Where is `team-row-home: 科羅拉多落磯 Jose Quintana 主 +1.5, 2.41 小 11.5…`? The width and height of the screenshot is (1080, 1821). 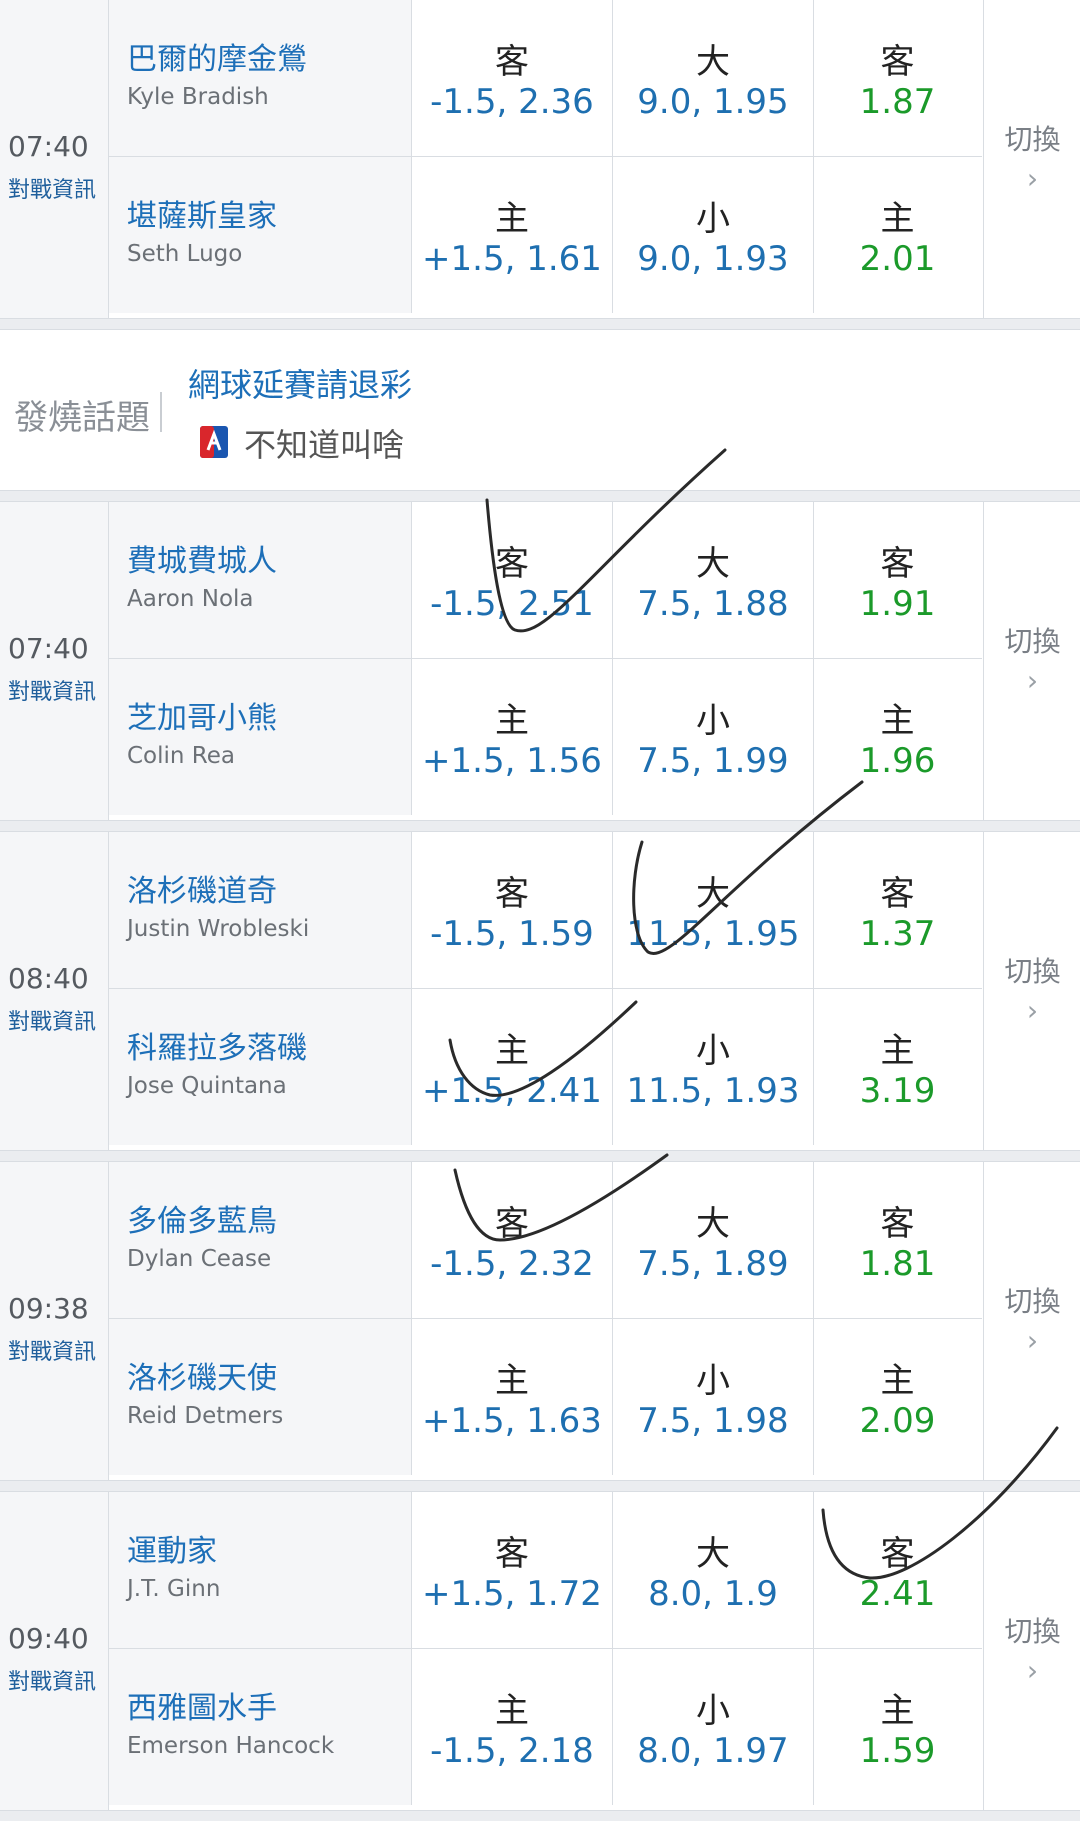
team-row-home: 科羅拉多落磯 Jose Quintana 主 +1.5, 2.41 小 11.5… is located at coordinates (545, 1067).